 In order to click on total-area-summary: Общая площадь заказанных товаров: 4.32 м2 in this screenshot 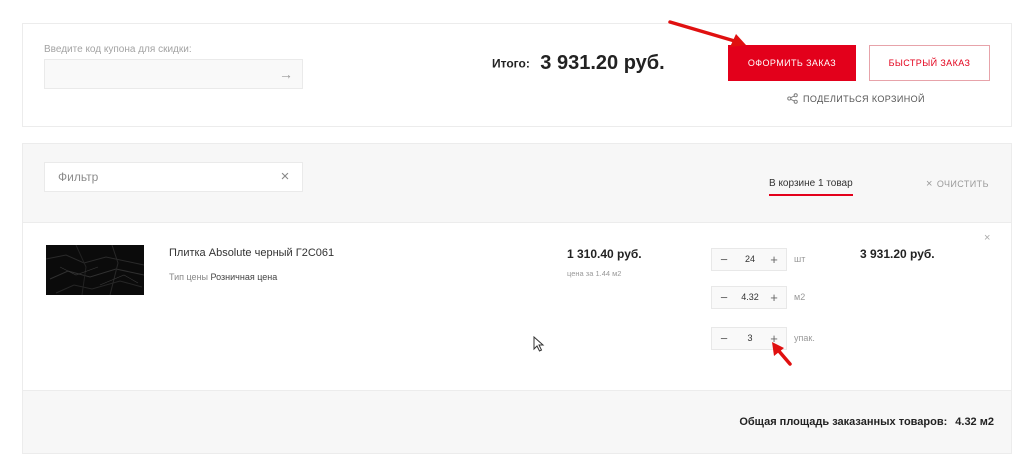, I will do `click(866, 422)`.